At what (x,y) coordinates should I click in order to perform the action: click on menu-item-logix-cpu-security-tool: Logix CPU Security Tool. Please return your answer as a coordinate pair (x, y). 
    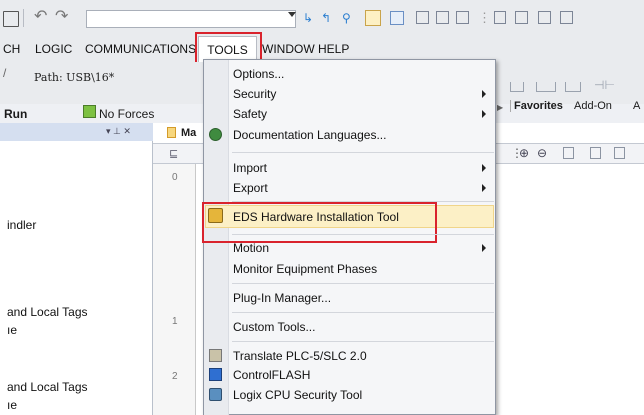
    Looking at the image, I should click on (297, 395).